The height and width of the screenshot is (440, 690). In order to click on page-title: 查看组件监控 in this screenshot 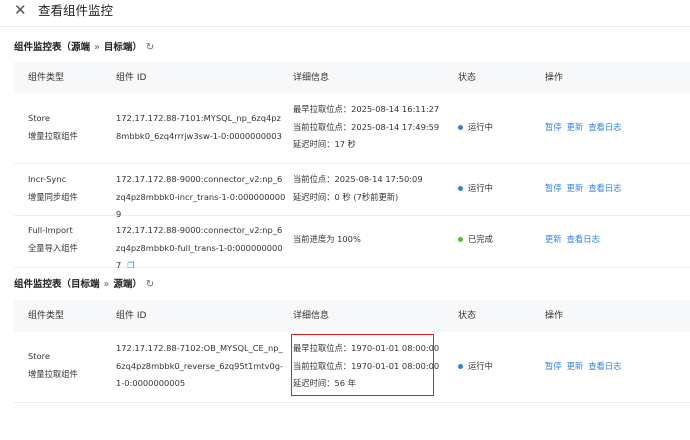, I will do `click(76, 10)`.